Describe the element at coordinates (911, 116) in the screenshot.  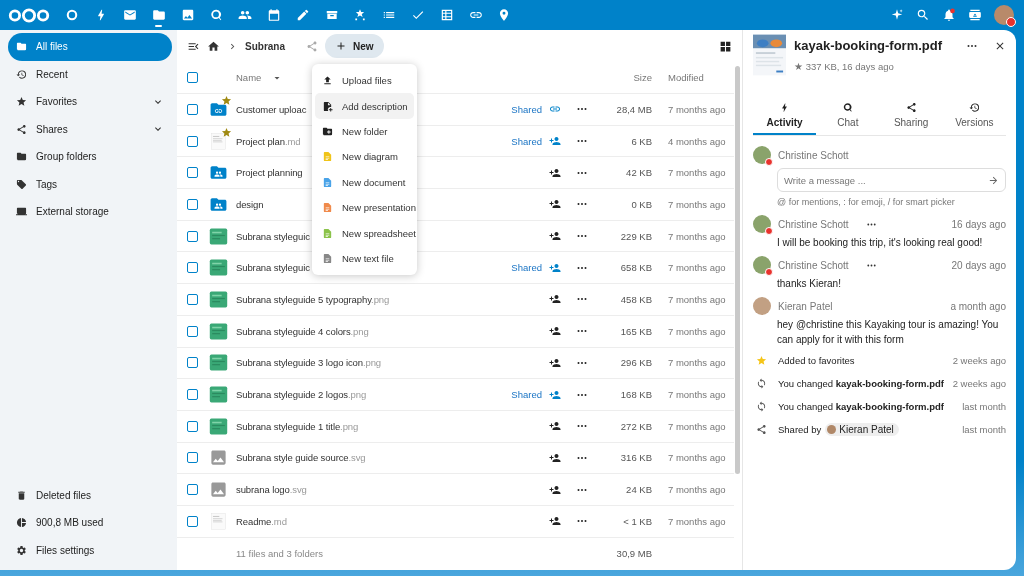
I see `tab: Sharing` at that location.